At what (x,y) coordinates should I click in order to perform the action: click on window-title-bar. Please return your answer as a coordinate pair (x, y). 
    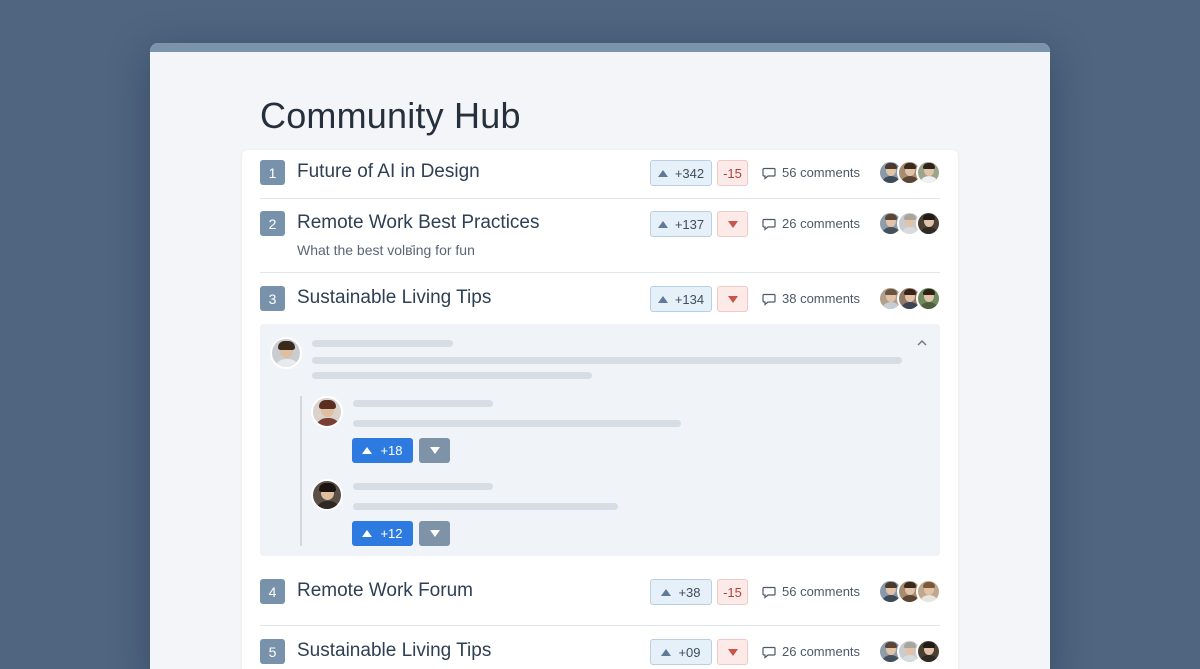
    Looking at the image, I should click on (600, 47).